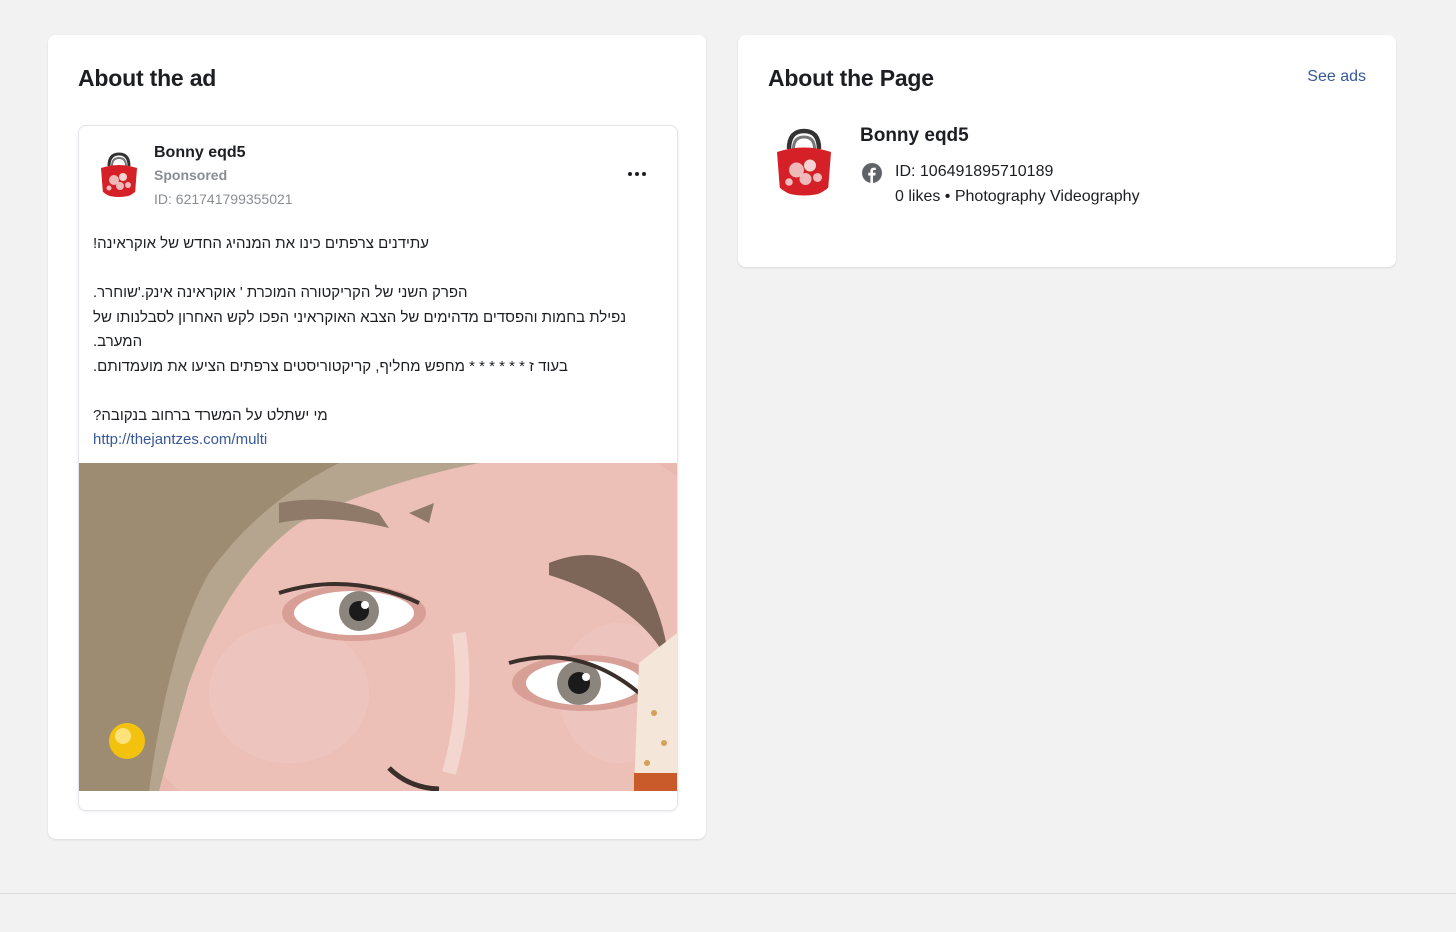  I want to click on more-horizontal-icon, so click(630, 174).